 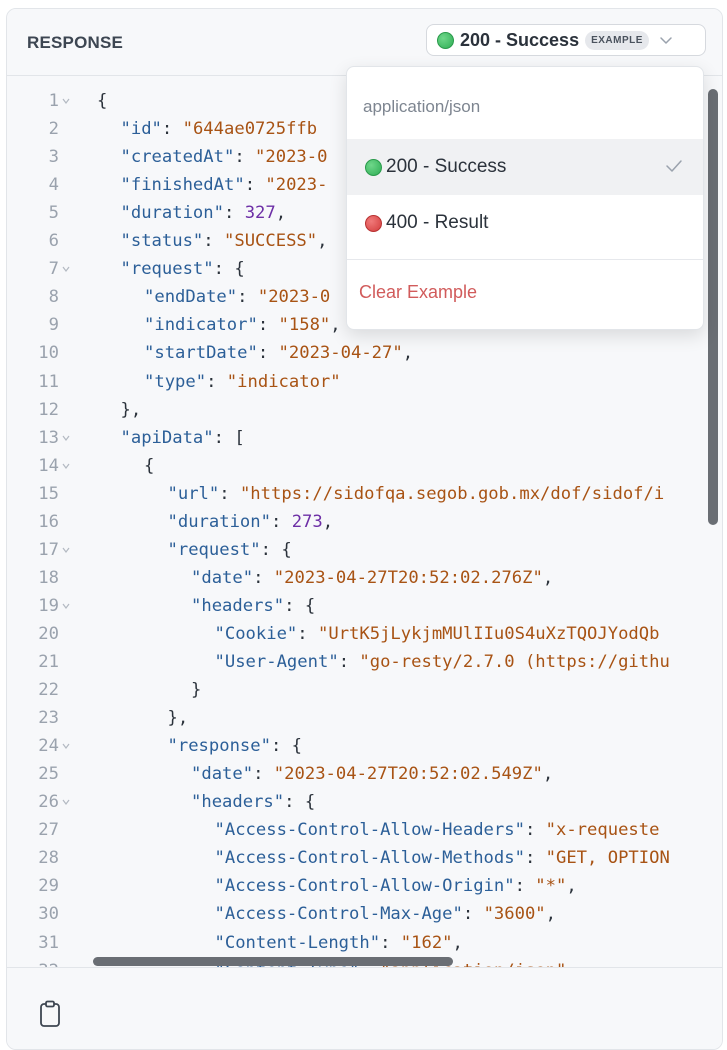 I want to click on code-line: 30 "Access-Control-Max-Age": "3600",, so click(x=364, y=914).